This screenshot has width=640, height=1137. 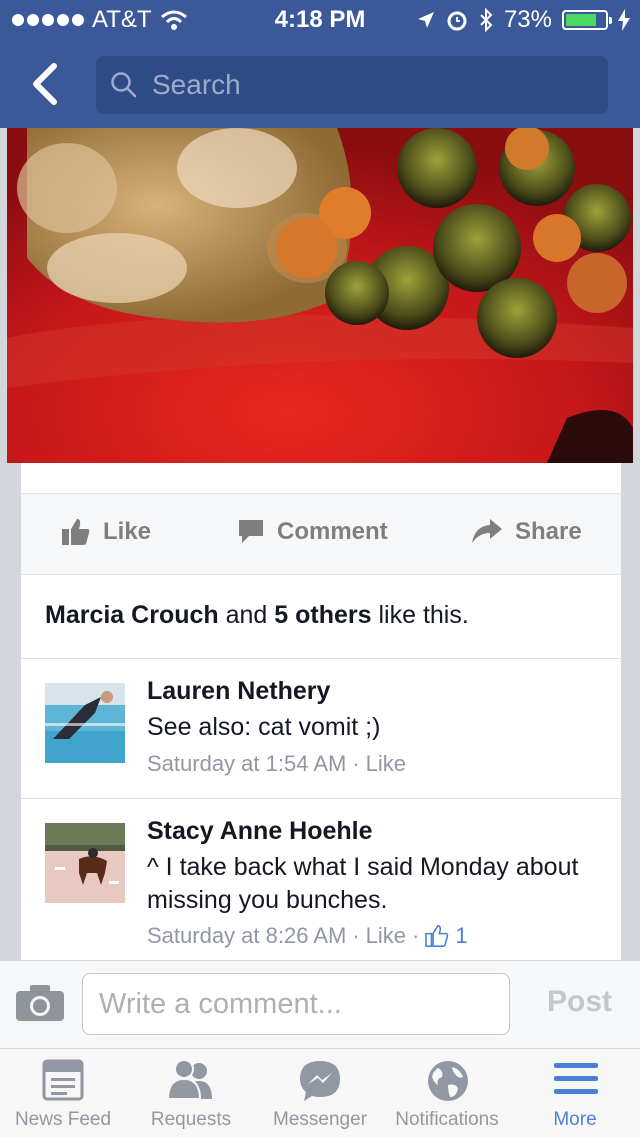 What do you see at coordinates (332, 531) in the screenshot?
I see `comment-label: Comment` at bounding box center [332, 531].